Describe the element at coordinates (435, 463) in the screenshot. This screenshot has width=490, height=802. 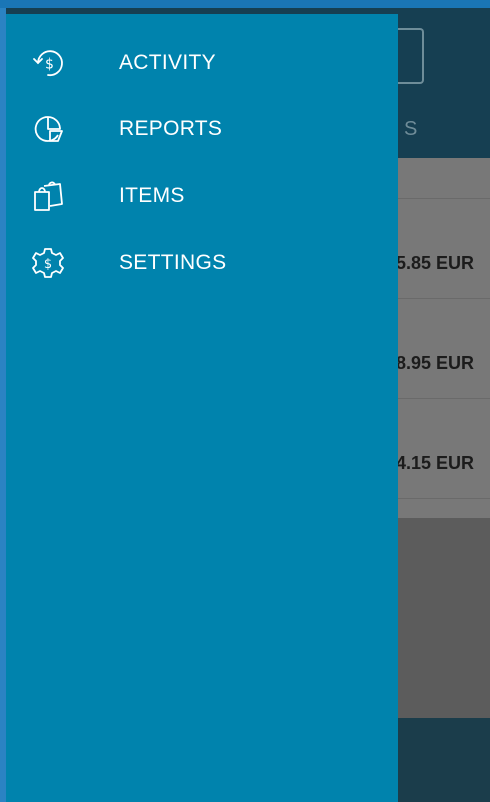
I see `row-amount: 4.15 EUR` at that location.